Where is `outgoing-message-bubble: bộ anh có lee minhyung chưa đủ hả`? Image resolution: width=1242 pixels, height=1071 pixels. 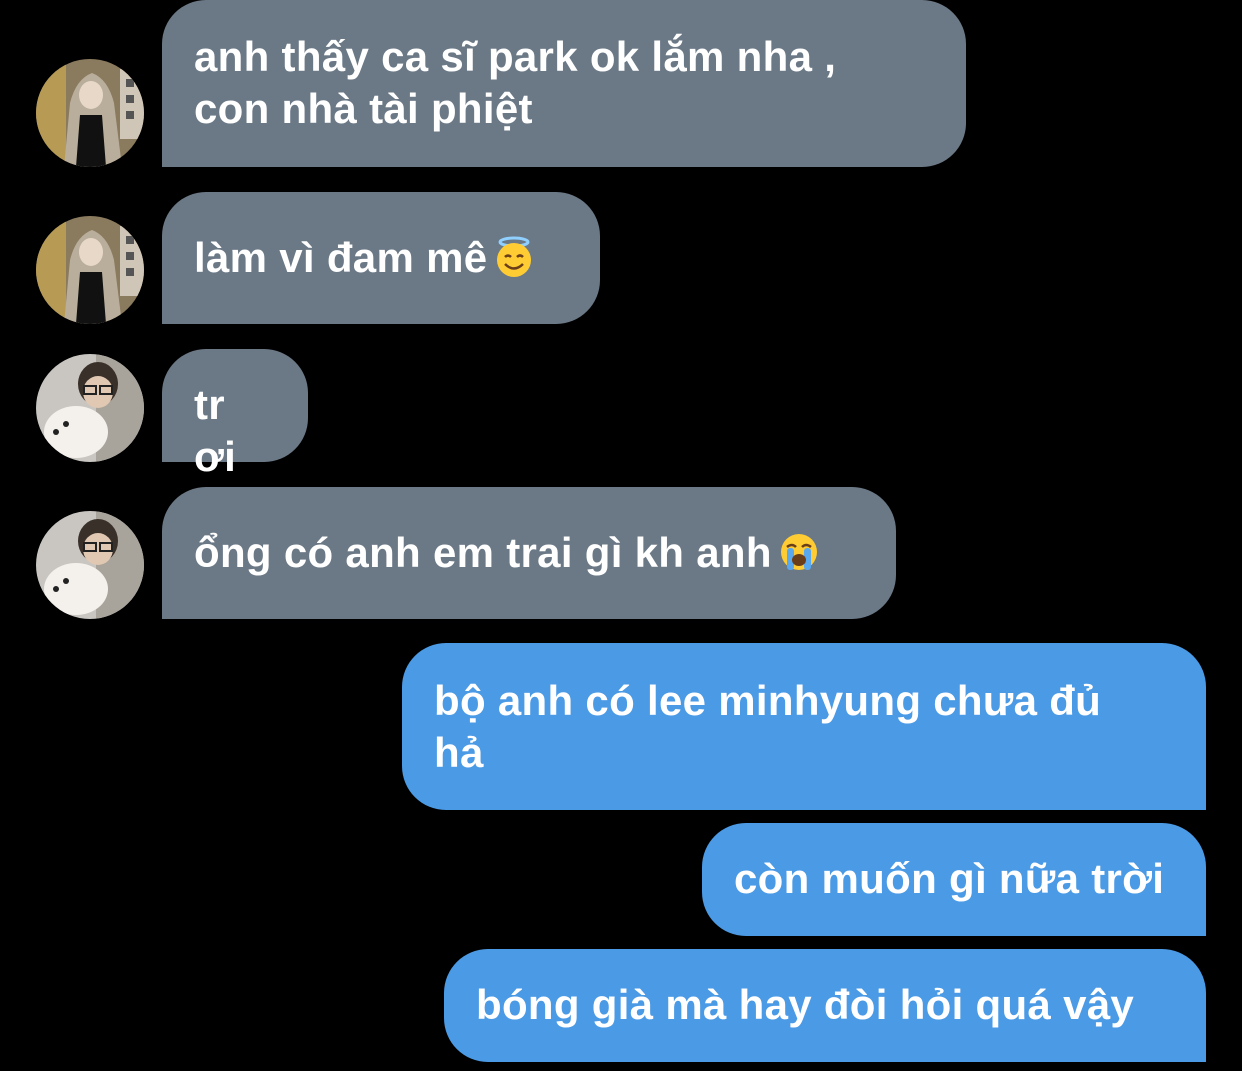 outgoing-message-bubble: bộ anh có lee minhyung chưa đủ hả is located at coordinates (804, 726).